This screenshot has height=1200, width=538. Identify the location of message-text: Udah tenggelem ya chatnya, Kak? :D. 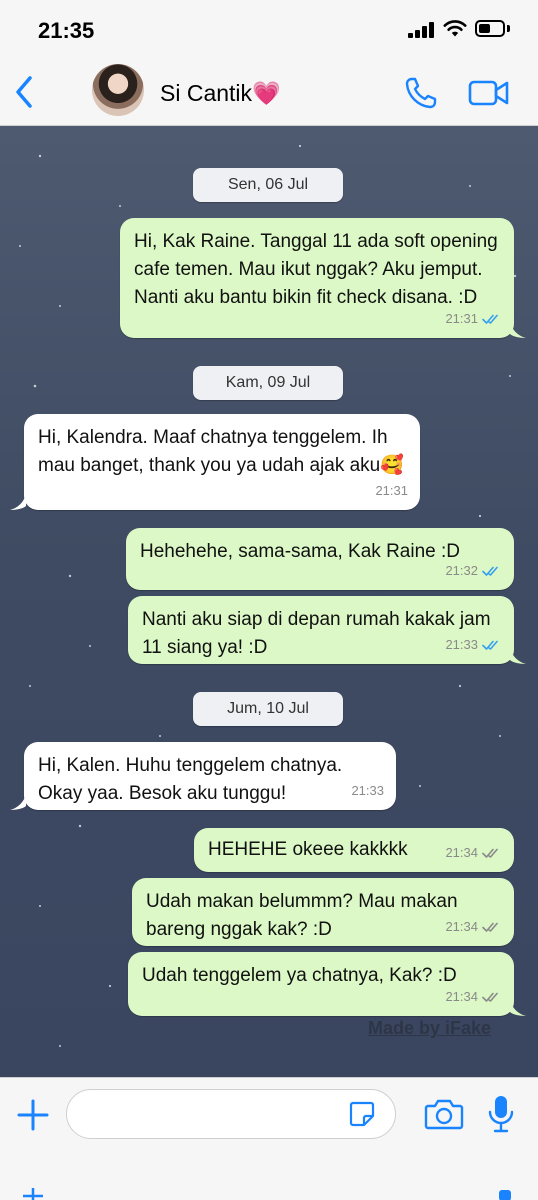
(299, 975).